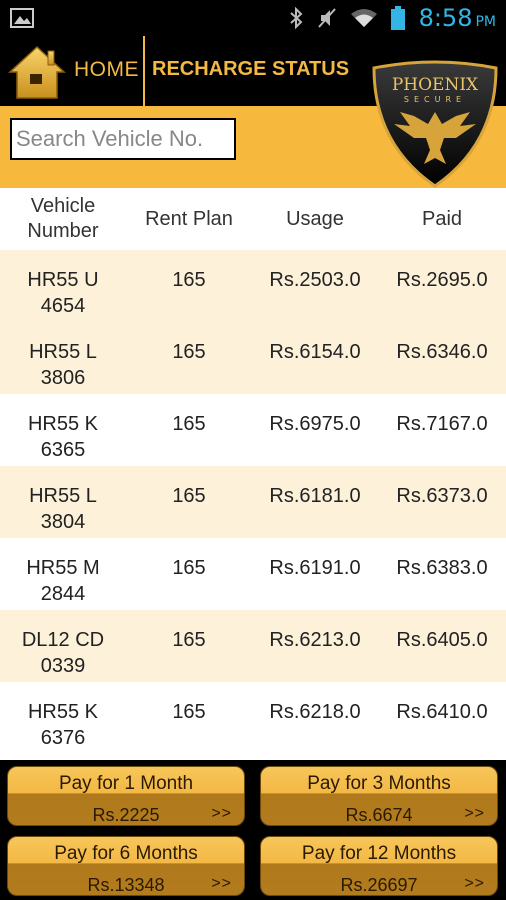  I want to click on paid: Rs.6346.0, so click(442, 352).